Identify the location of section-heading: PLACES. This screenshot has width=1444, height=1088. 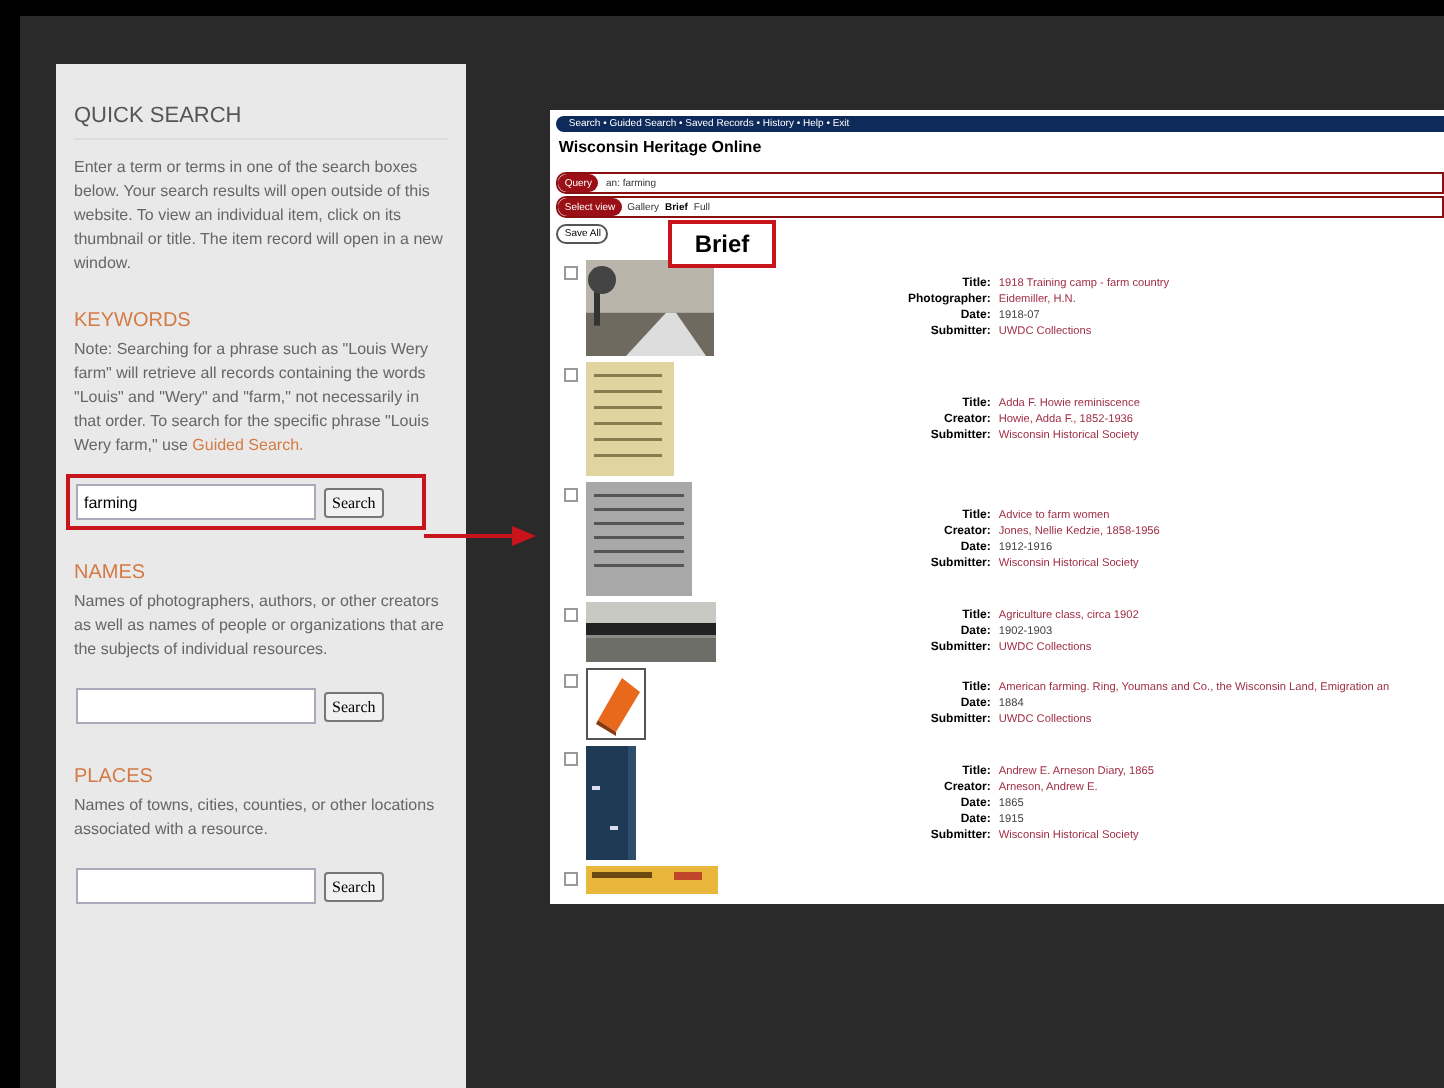
(114, 777).